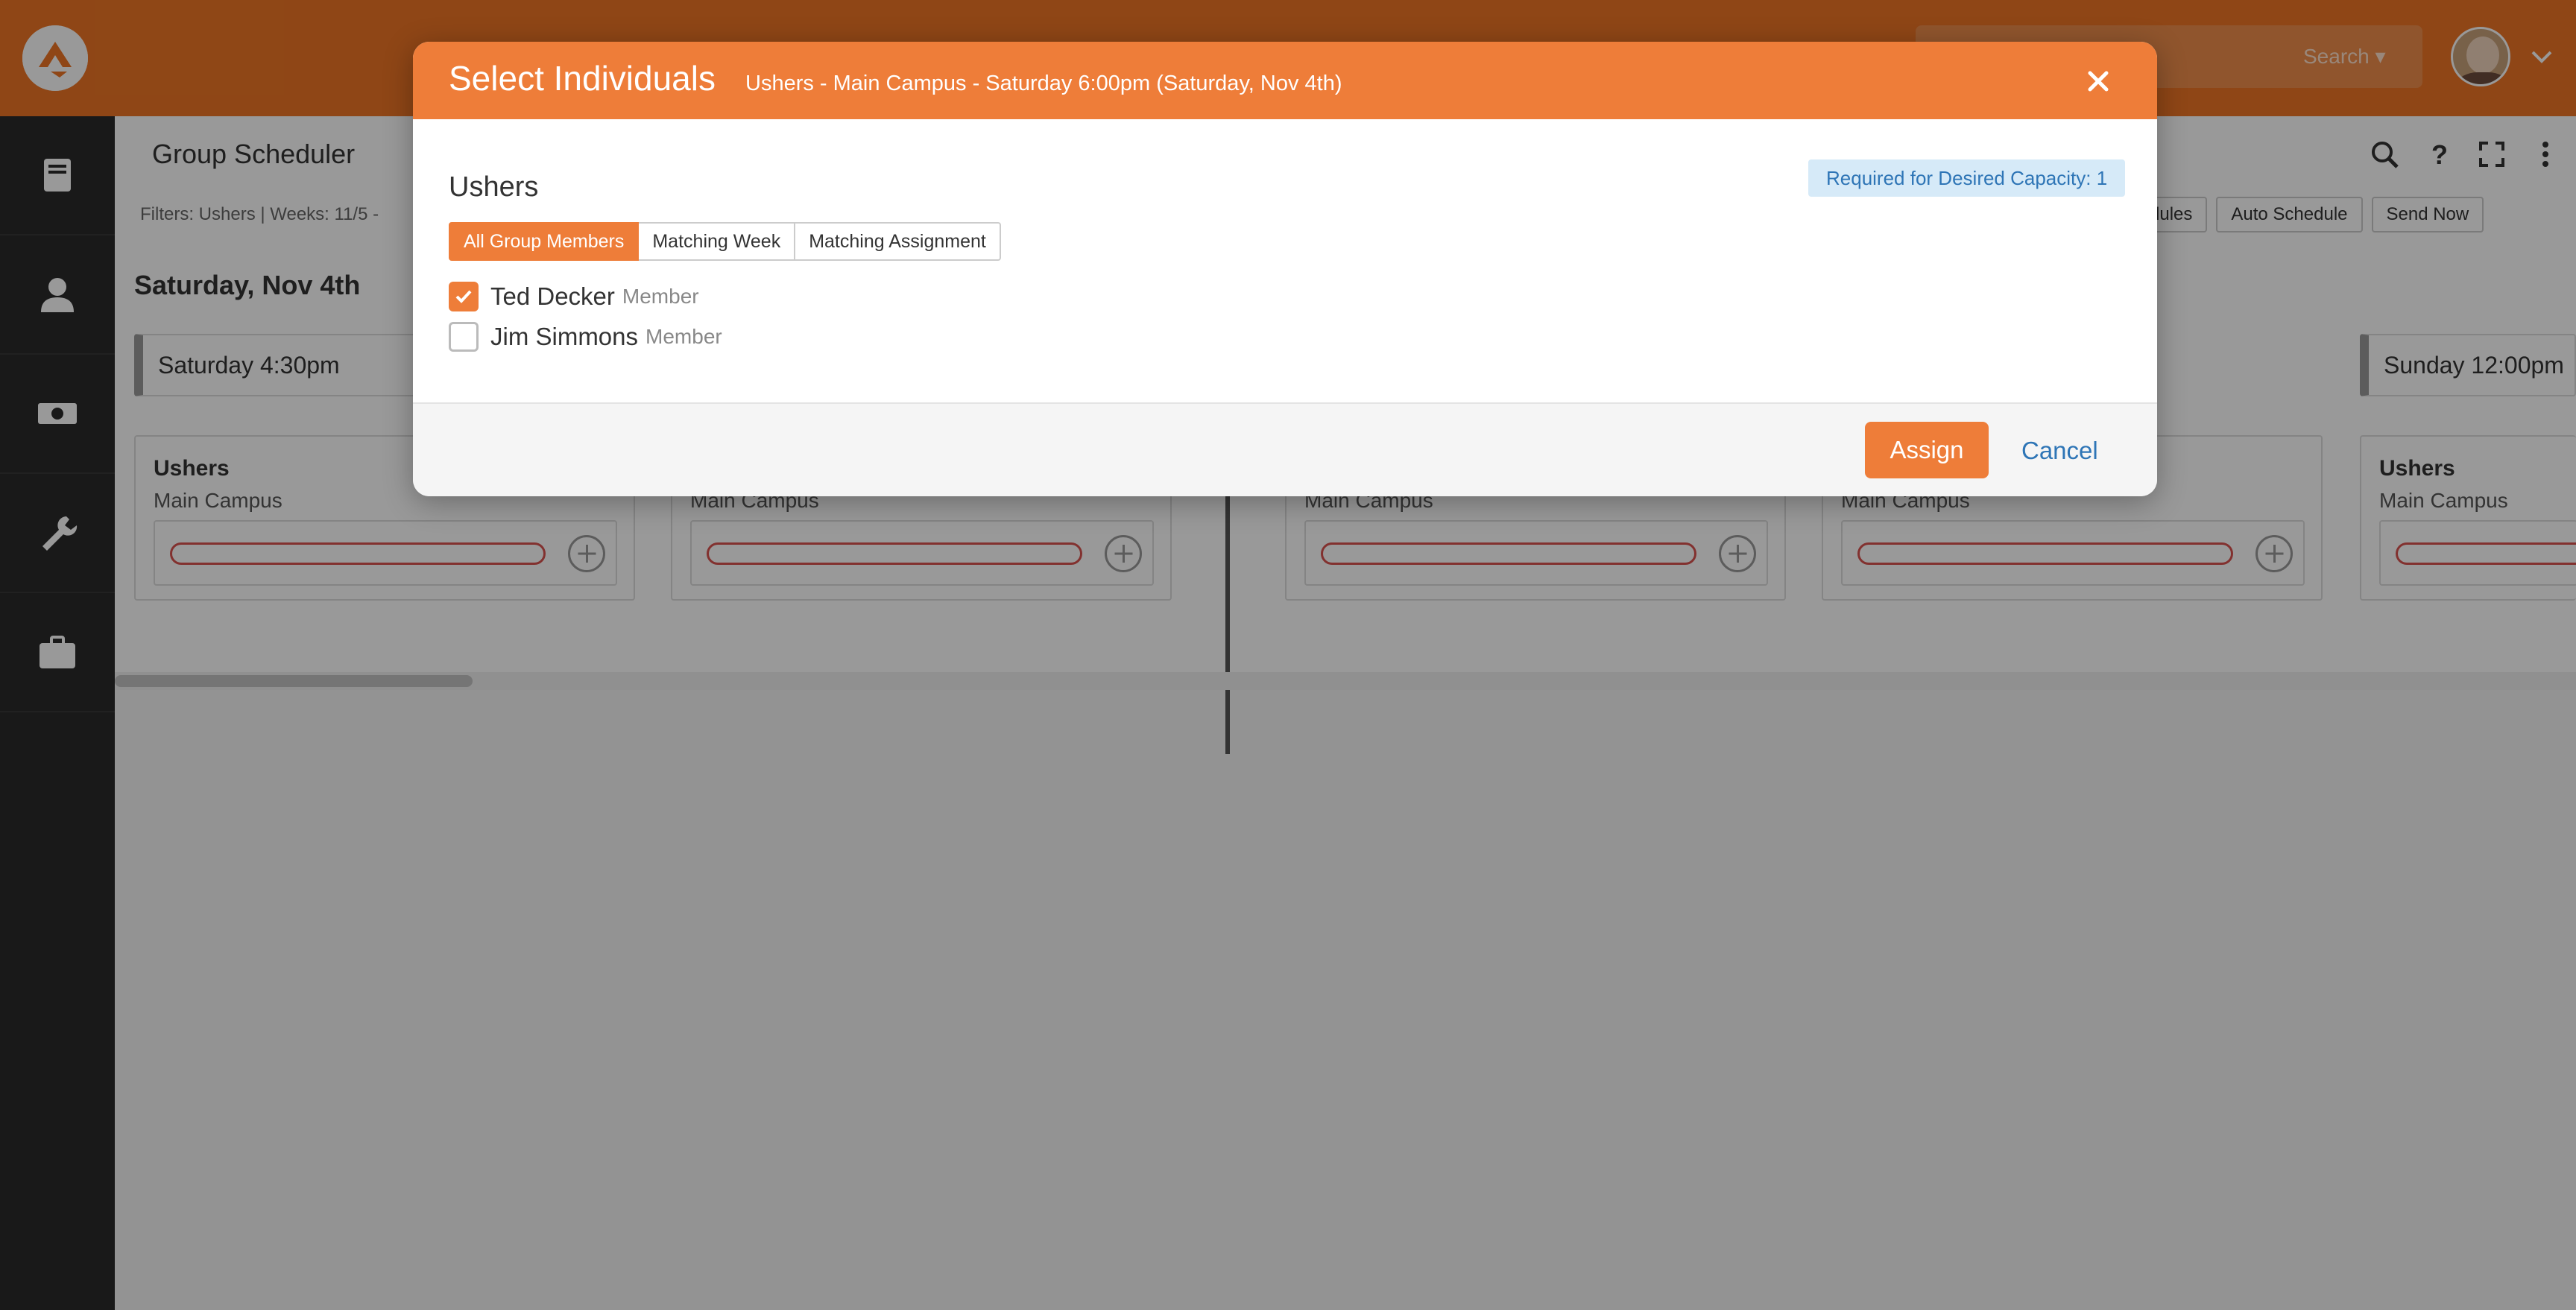  I want to click on capacity-badge: Required for Desired Capacity: 1, so click(1967, 178).